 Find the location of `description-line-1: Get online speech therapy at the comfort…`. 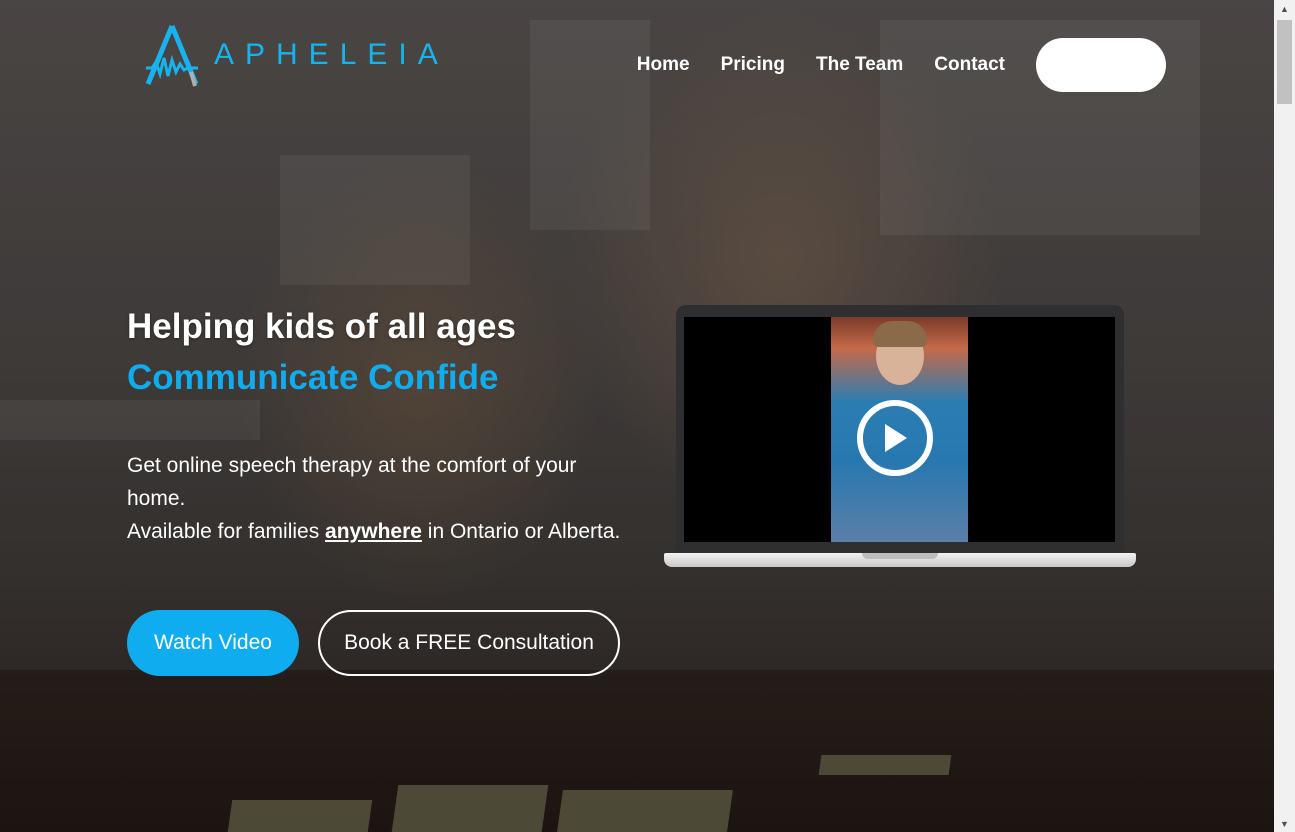

description-line-1: Get online speech therapy at the comfort… is located at coordinates (352, 482).